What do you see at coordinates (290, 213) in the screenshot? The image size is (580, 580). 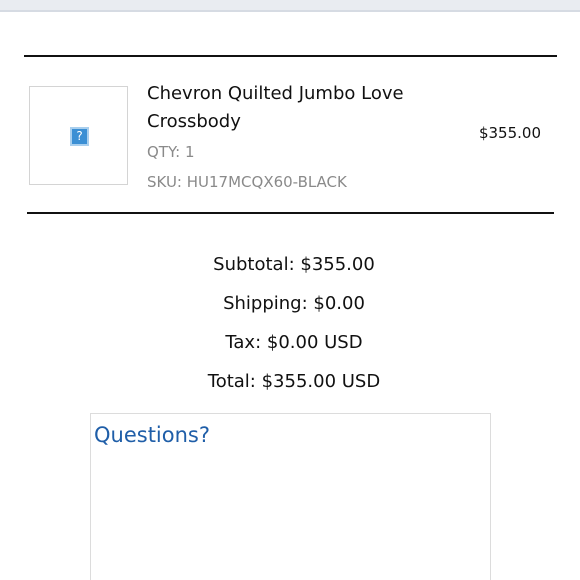 I see `divider-bottom` at bounding box center [290, 213].